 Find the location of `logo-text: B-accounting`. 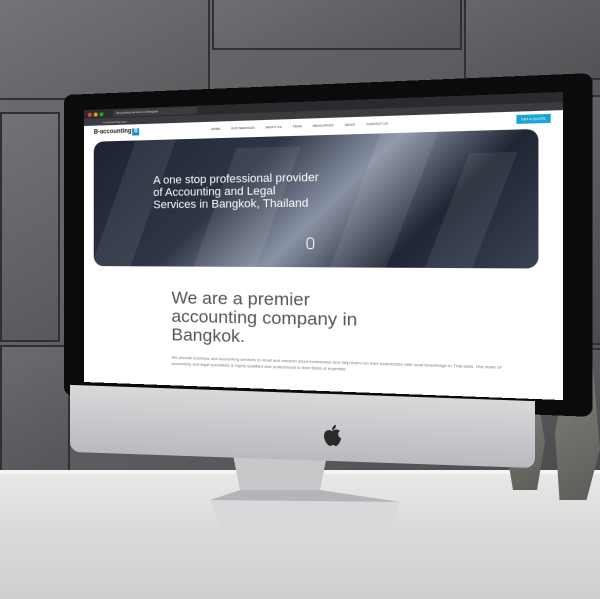

logo-text: B-accounting is located at coordinates (112, 131).